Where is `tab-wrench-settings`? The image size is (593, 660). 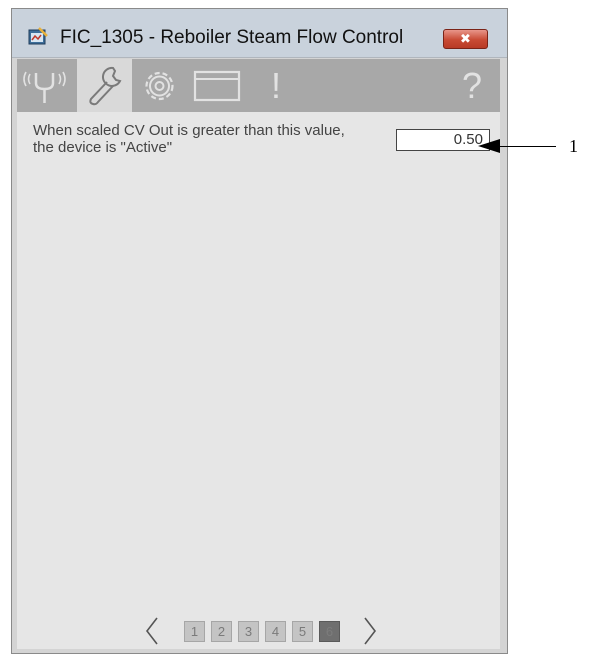
tab-wrench-settings is located at coordinates (104, 85).